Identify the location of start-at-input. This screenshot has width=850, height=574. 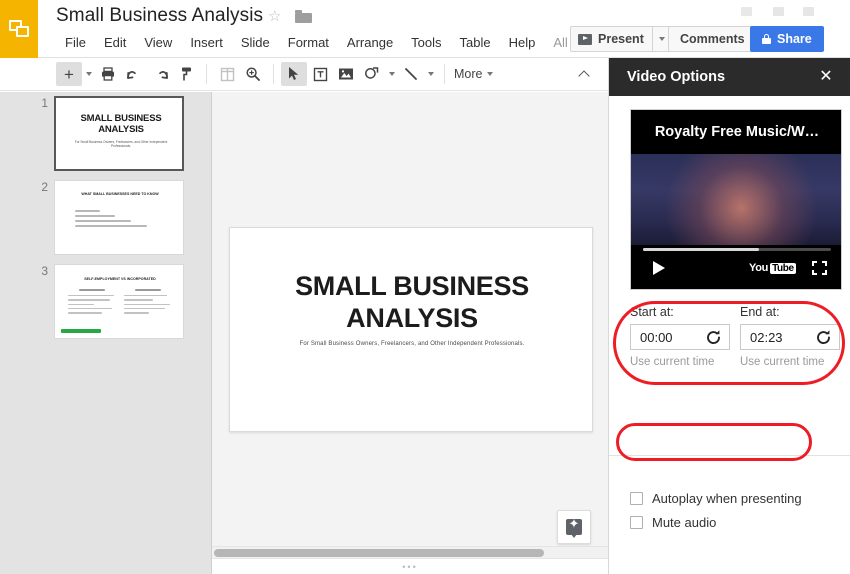
(663, 337).